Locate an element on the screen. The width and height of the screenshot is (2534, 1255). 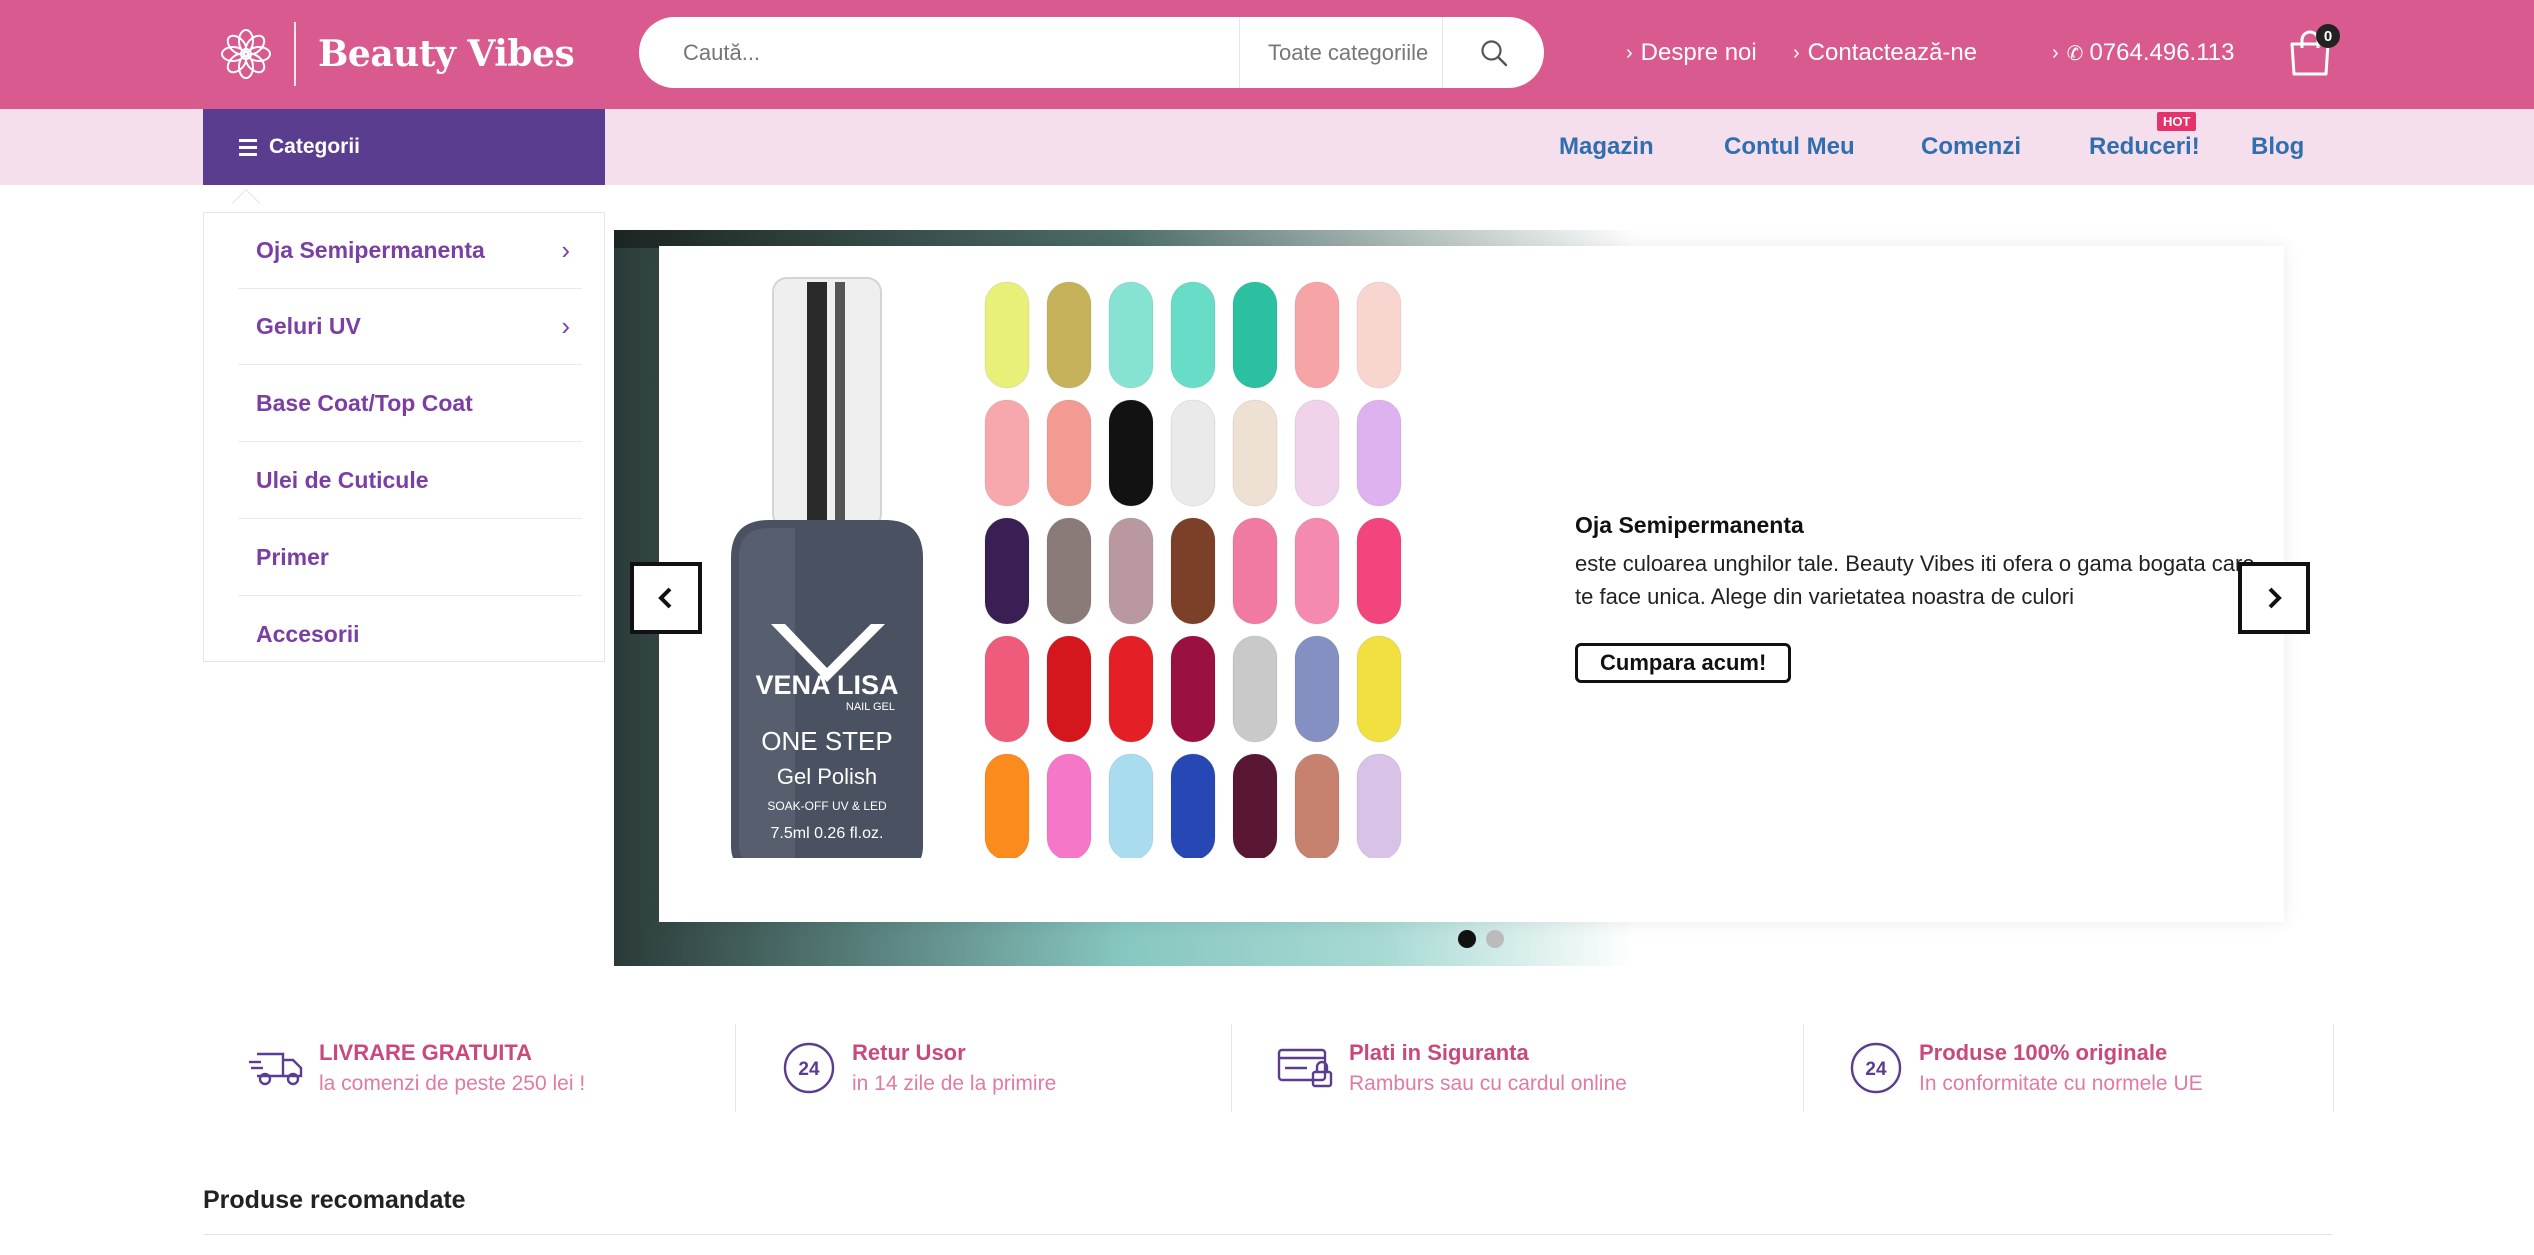
search-button is located at coordinates (1493, 52).